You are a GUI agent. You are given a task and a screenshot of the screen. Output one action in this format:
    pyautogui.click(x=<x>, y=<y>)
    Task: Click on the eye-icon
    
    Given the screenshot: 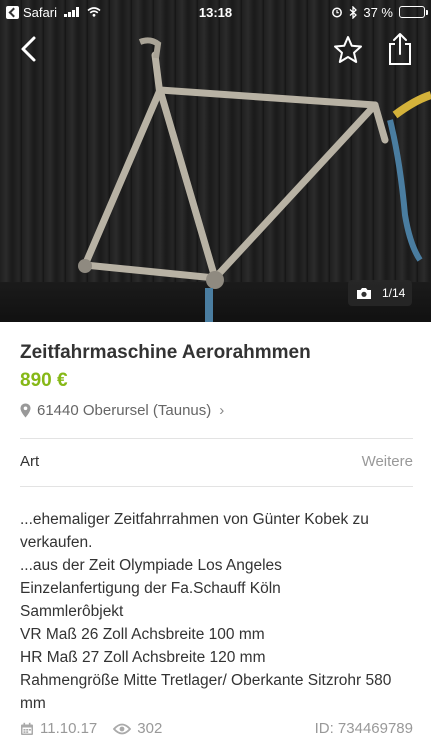 What is the action you would take?
    pyautogui.click(x=122, y=728)
    